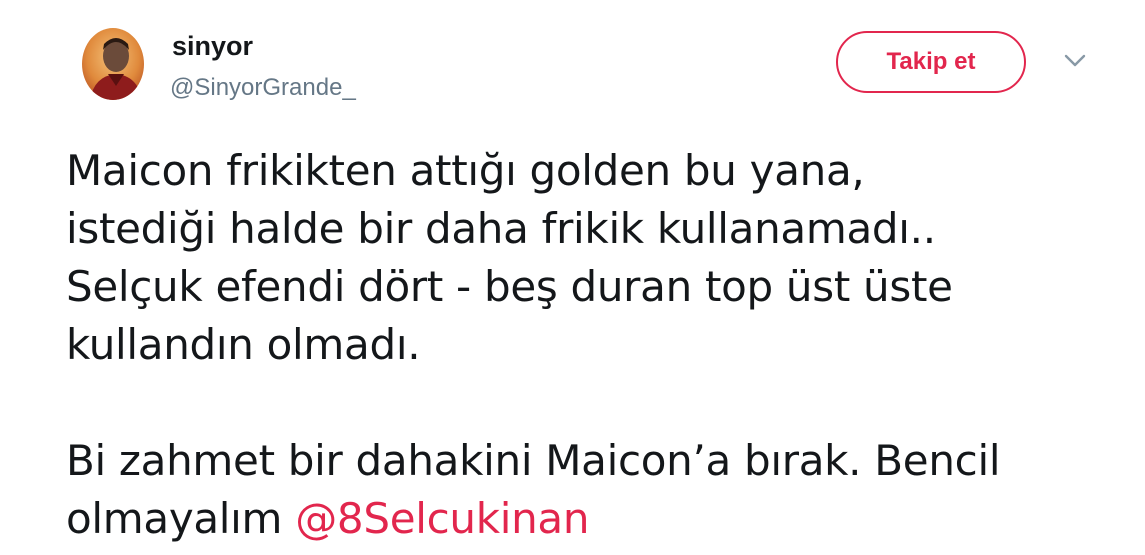  Describe the element at coordinates (596, 519) in the screenshot. I see `tweet-line-last: olmayalım @8Selcukinan` at that location.